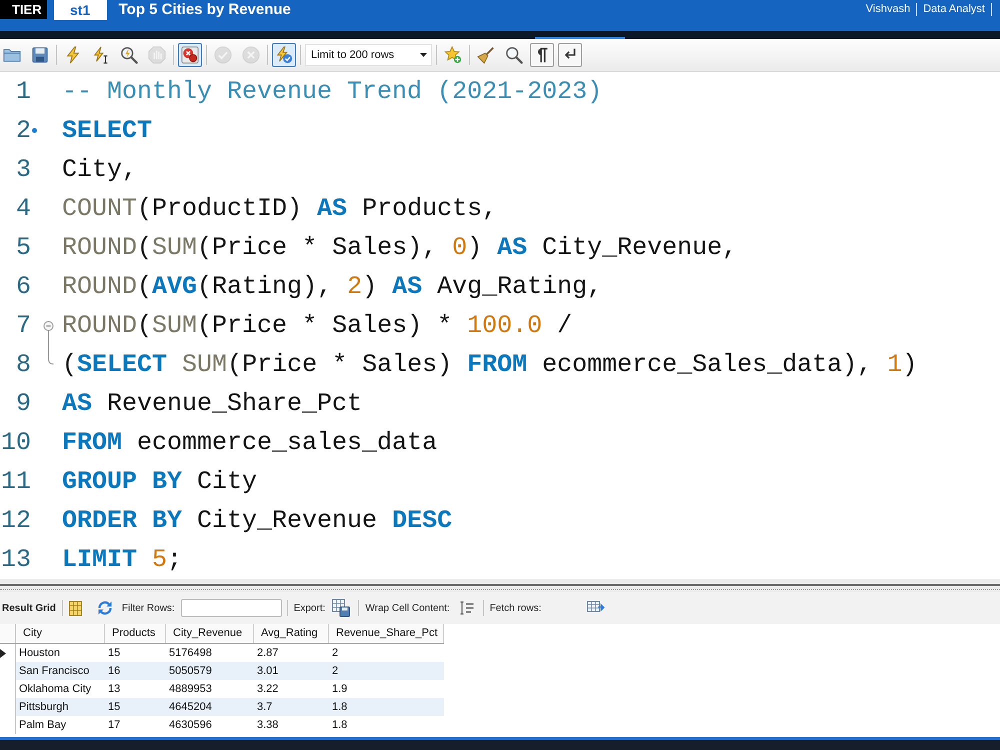  What do you see at coordinates (596, 608) in the screenshot?
I see `grid-arrow-icon` at bounding box center [596, 608].